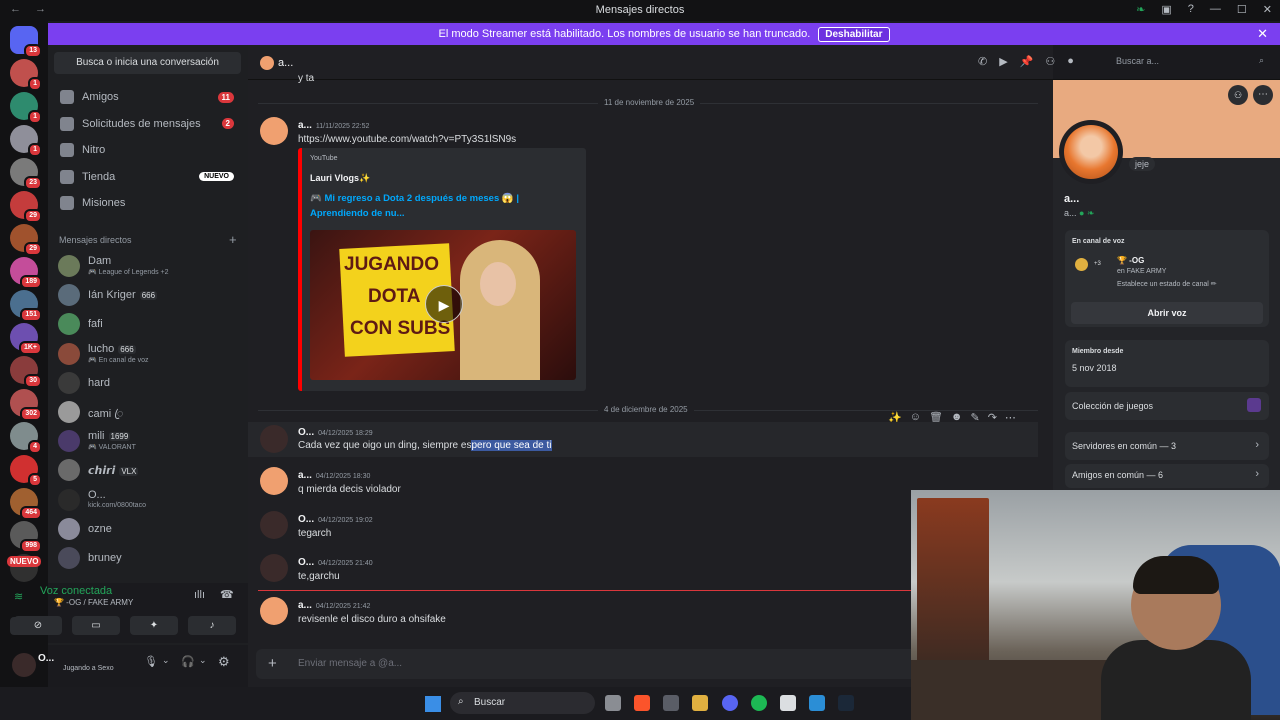 This screenshot has height=720, width=1280. Describe the element at coordinates (1262, 34) in the screenshot. I see `close-banner-icon: ✕` at that location.